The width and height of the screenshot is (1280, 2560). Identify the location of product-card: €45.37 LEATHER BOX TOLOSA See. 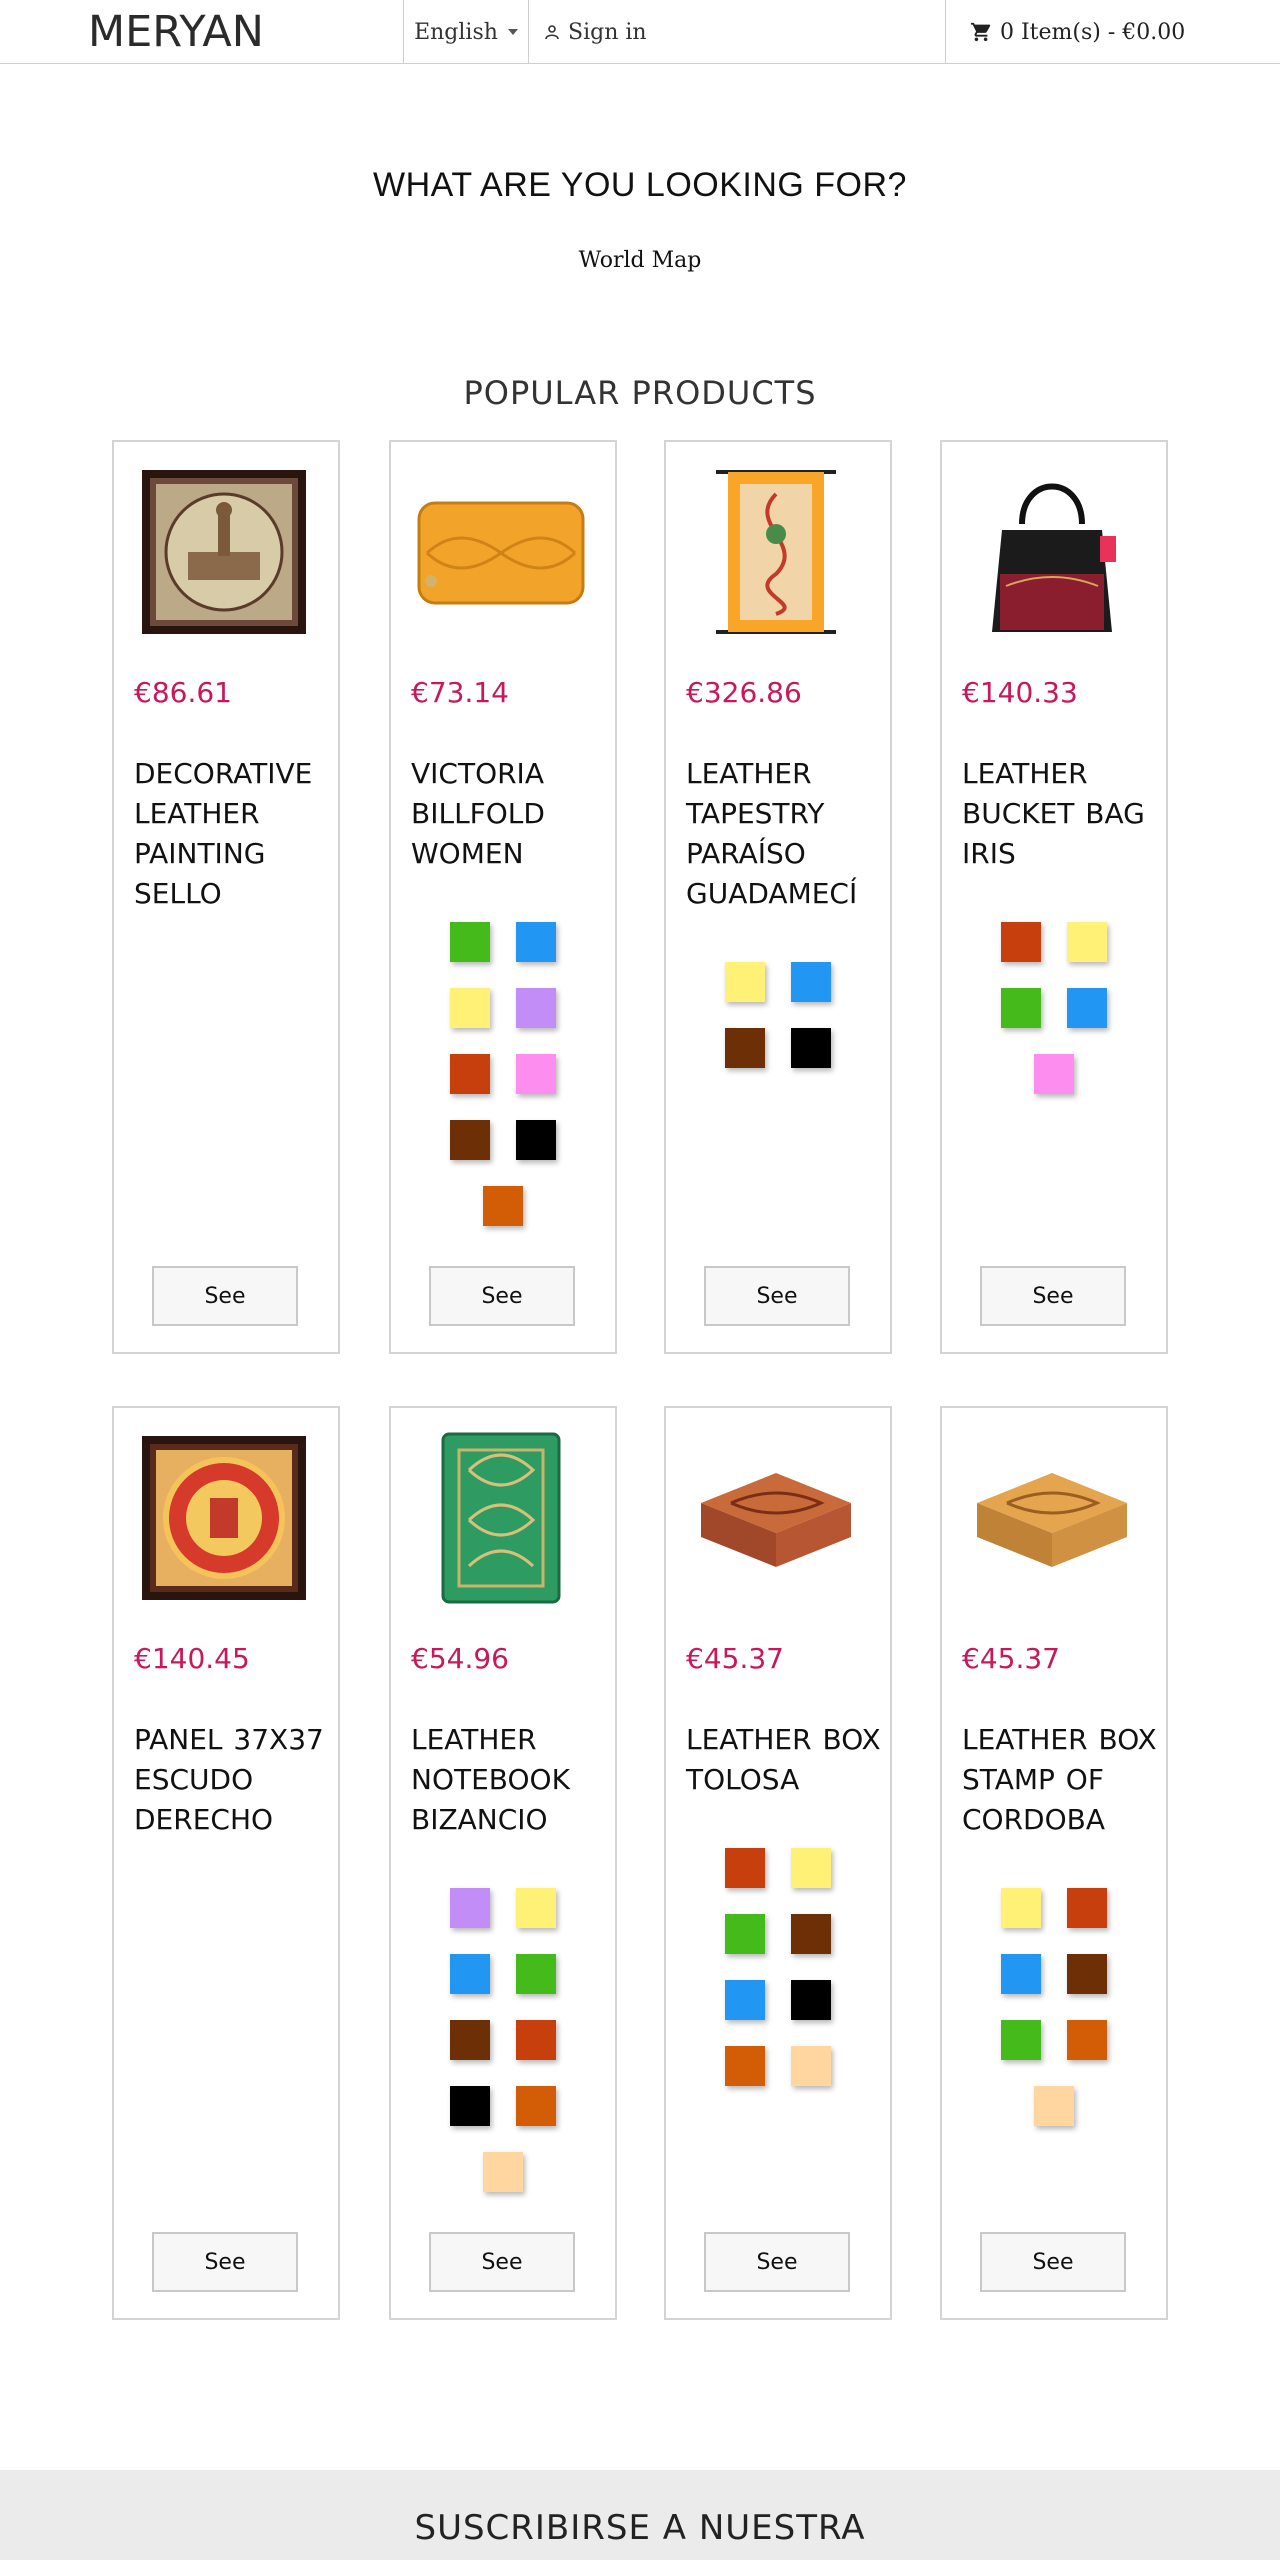
(778, 1863).